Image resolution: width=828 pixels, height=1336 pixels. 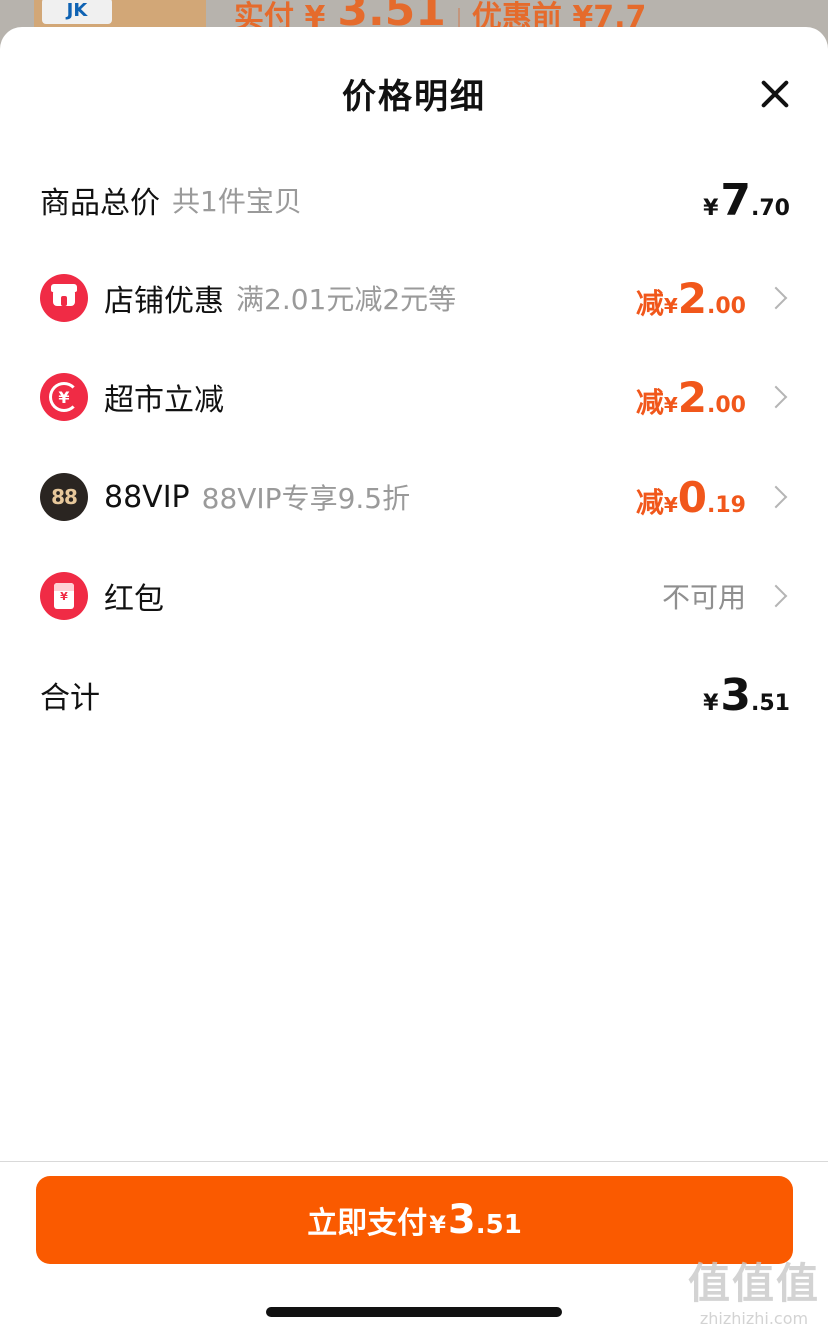 I want to click on price-integer: 0, so click(x=692, y=497).